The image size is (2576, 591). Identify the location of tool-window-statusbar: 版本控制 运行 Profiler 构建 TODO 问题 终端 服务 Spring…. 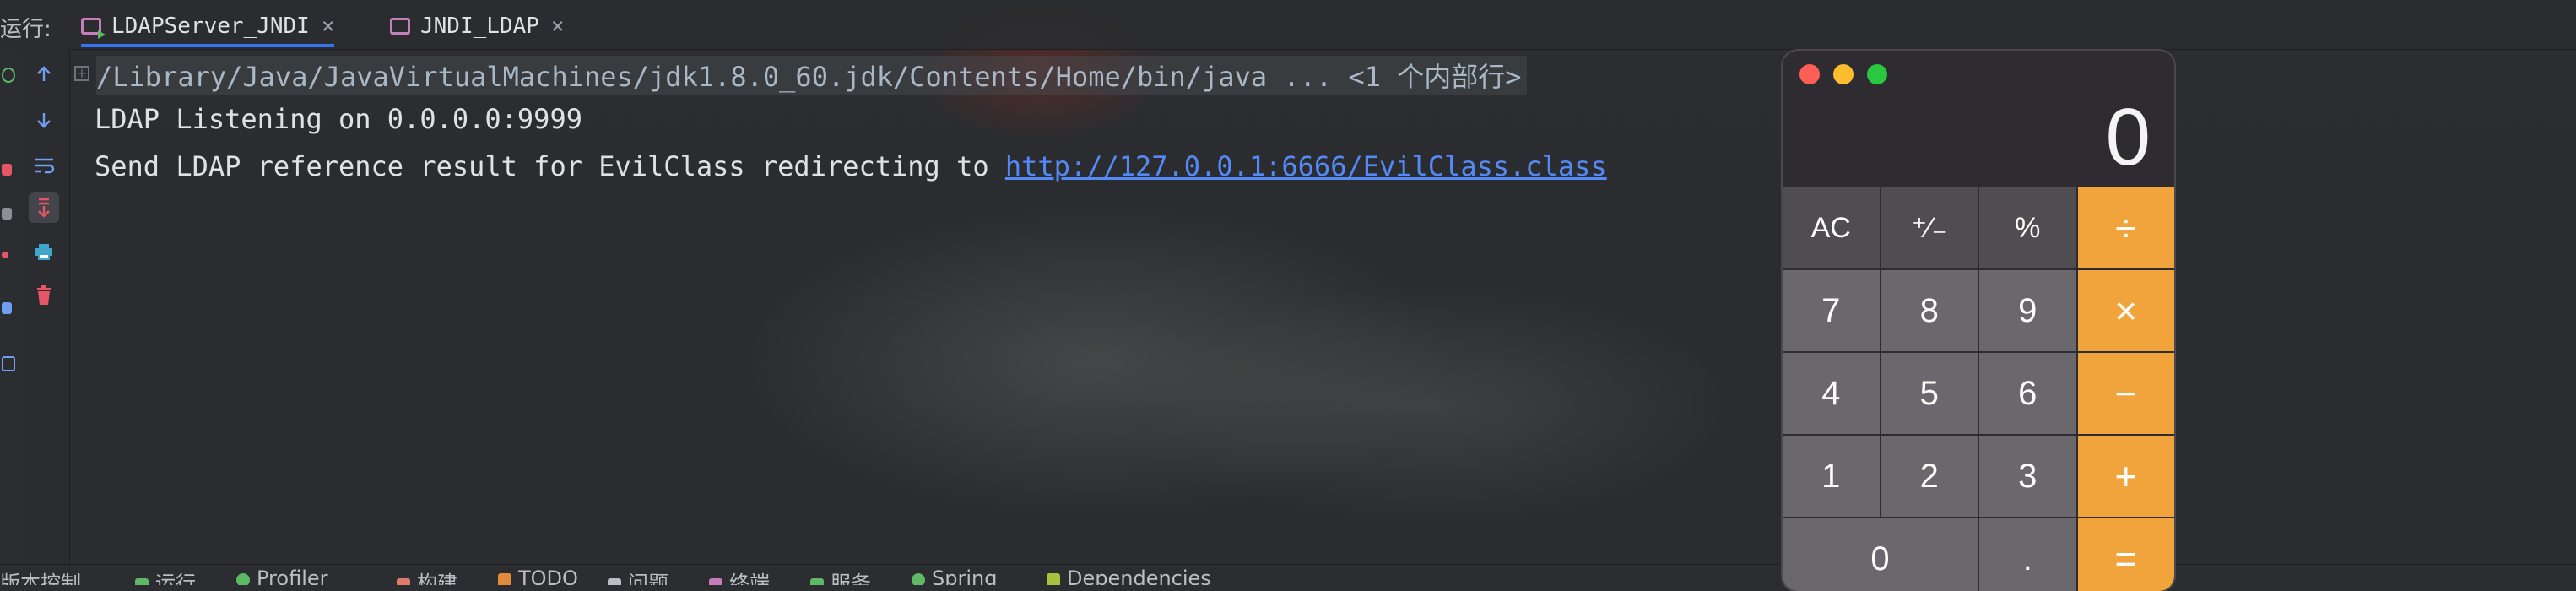
(1288, 574).